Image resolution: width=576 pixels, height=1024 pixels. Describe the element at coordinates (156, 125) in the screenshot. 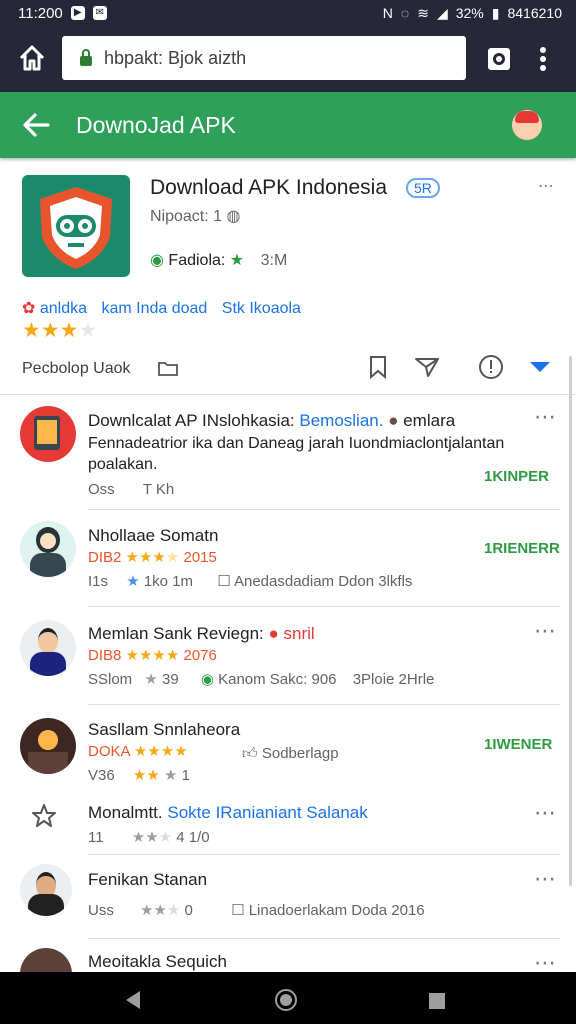

I see `page-title: DownoJad APK` at that location.